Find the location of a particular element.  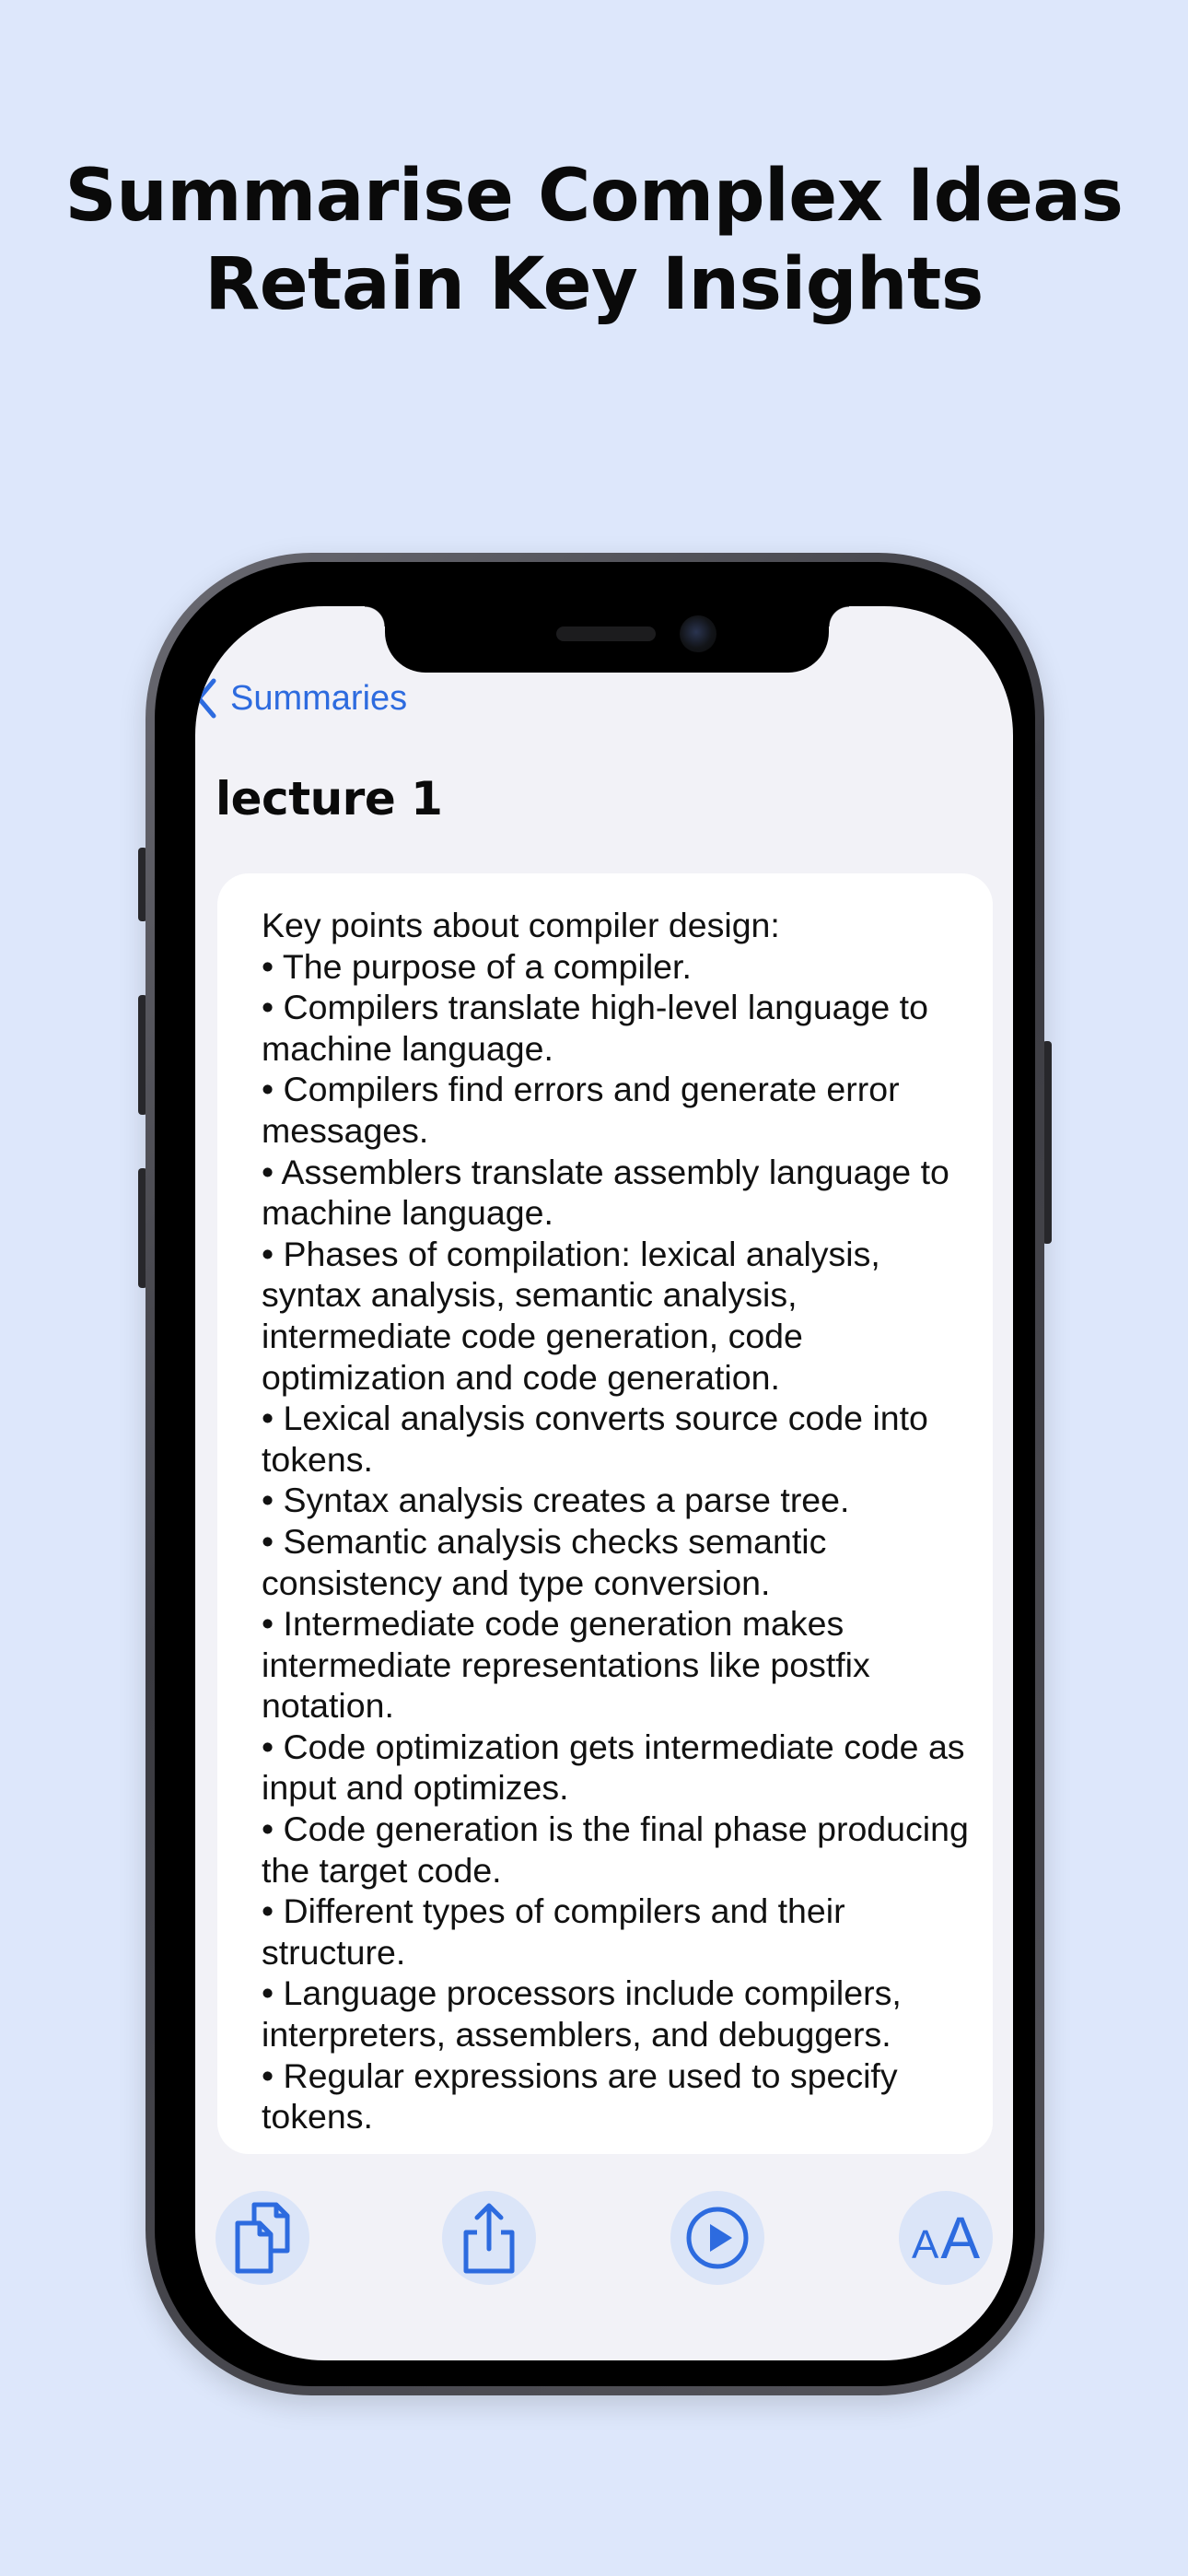

page-title: lecture 1 is located at coordinates (329, 798).